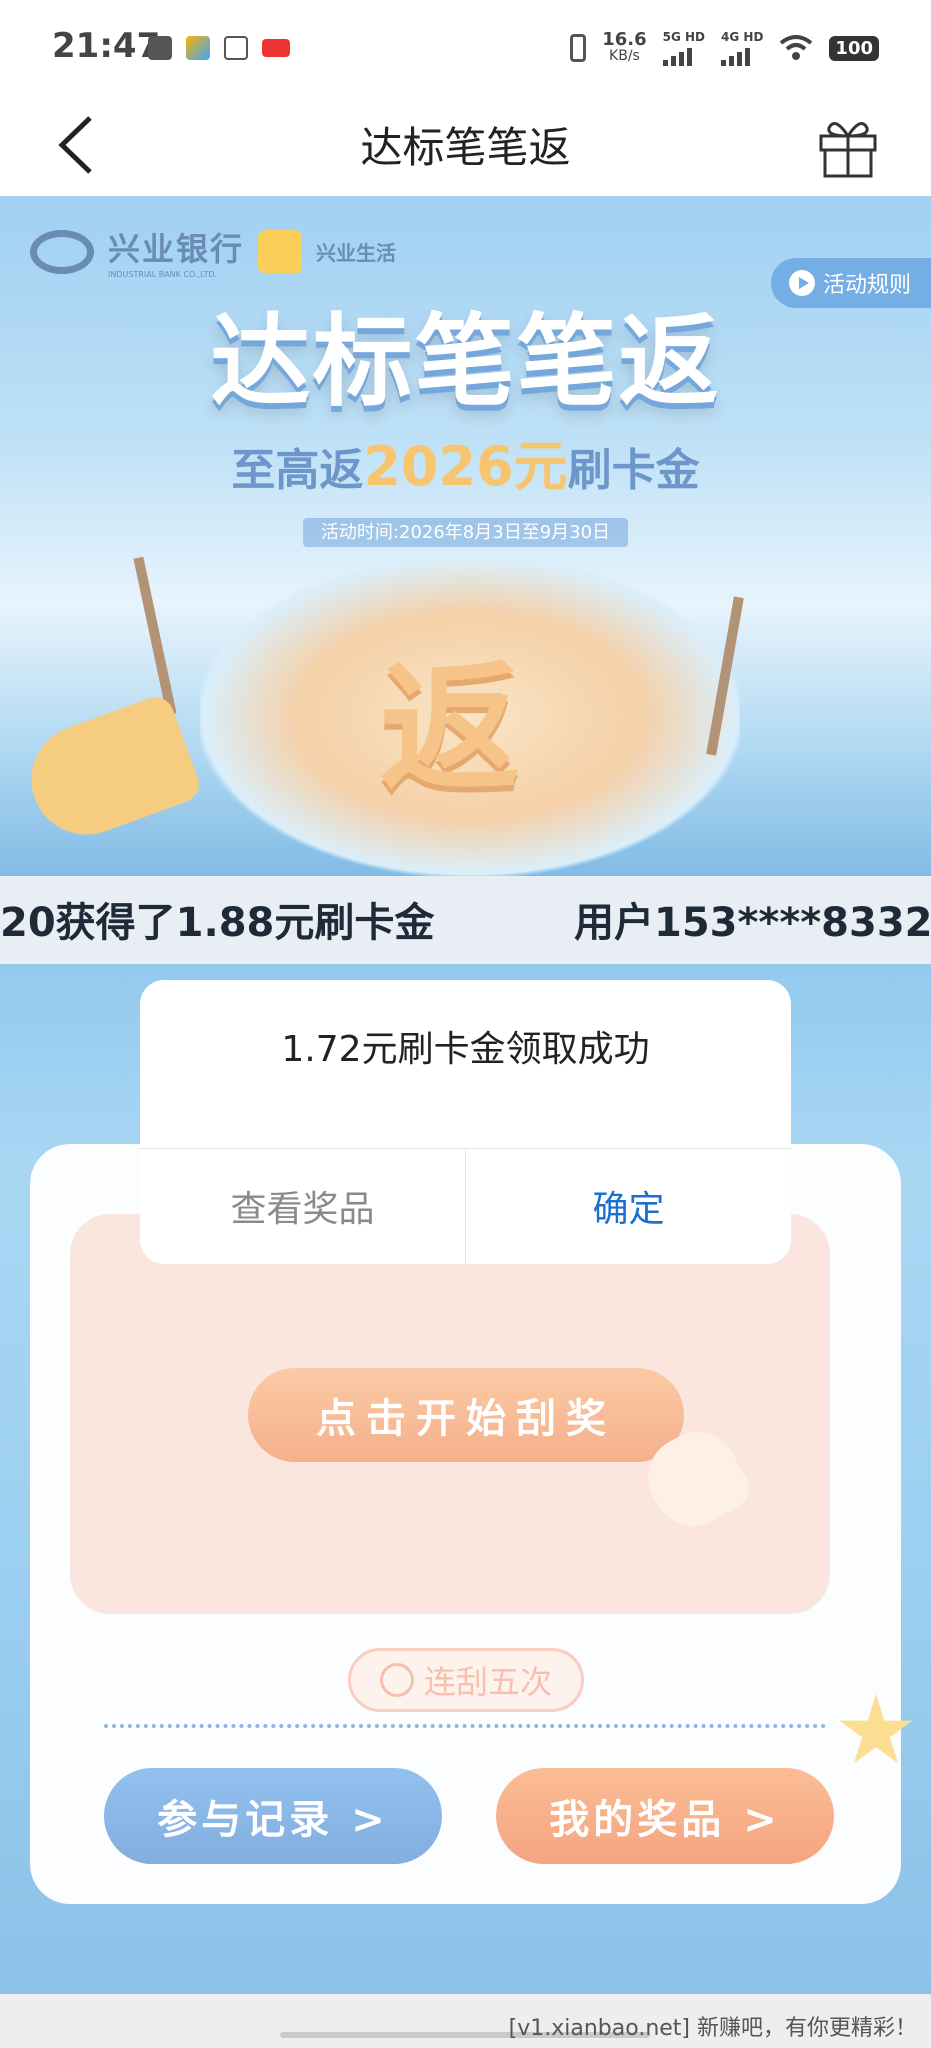 The image size is (931, 2048). I want to click on clipboard-icon, so click(160, 48).